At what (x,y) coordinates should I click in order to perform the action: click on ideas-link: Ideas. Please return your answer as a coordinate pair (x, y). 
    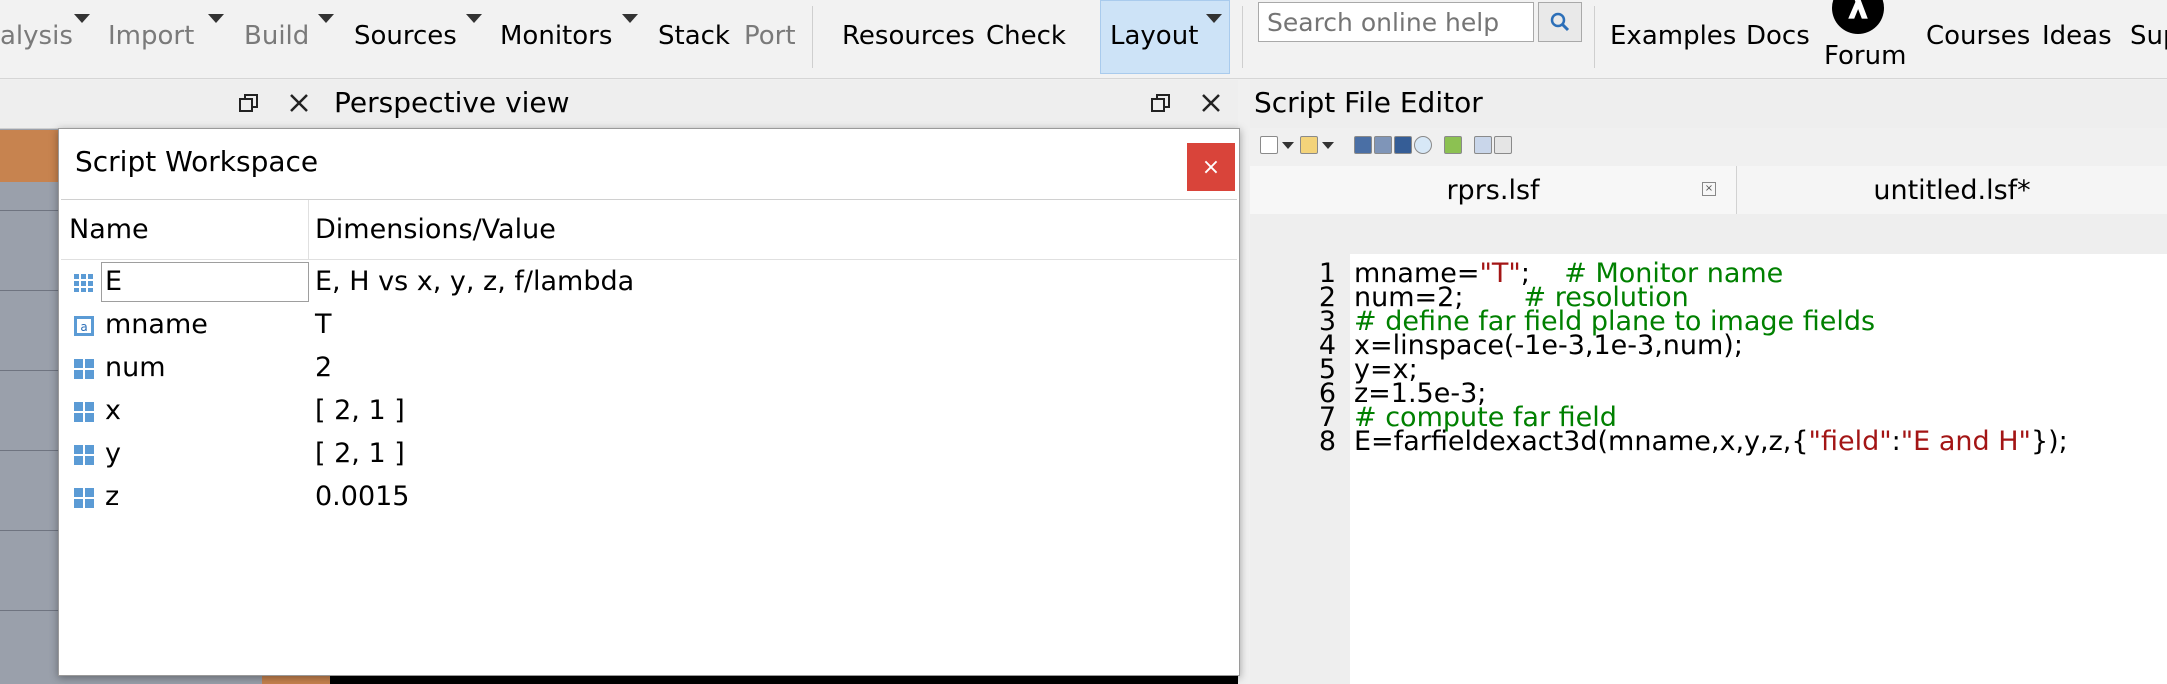
    Looking at the image, I should click on (2077, 36).